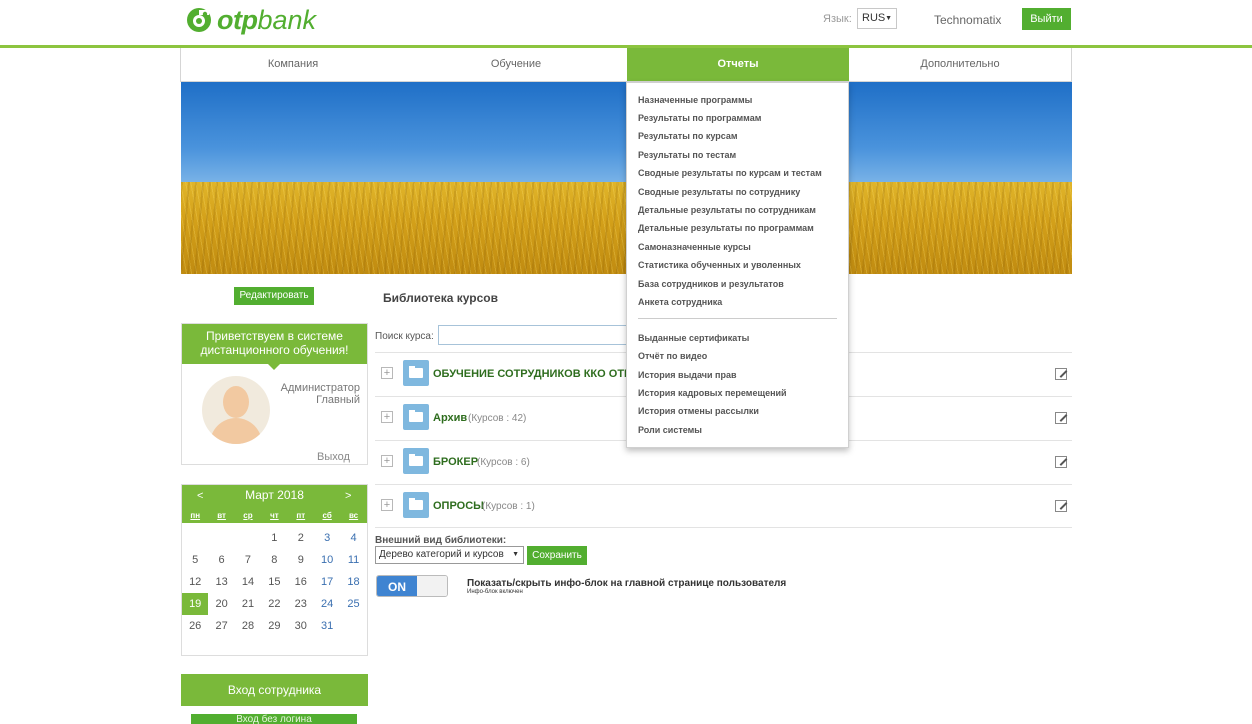  Describe the element at coordinates (441, 554) in the screenshot. I see `library-view-value: Дерево категорий и курсов` at that location.